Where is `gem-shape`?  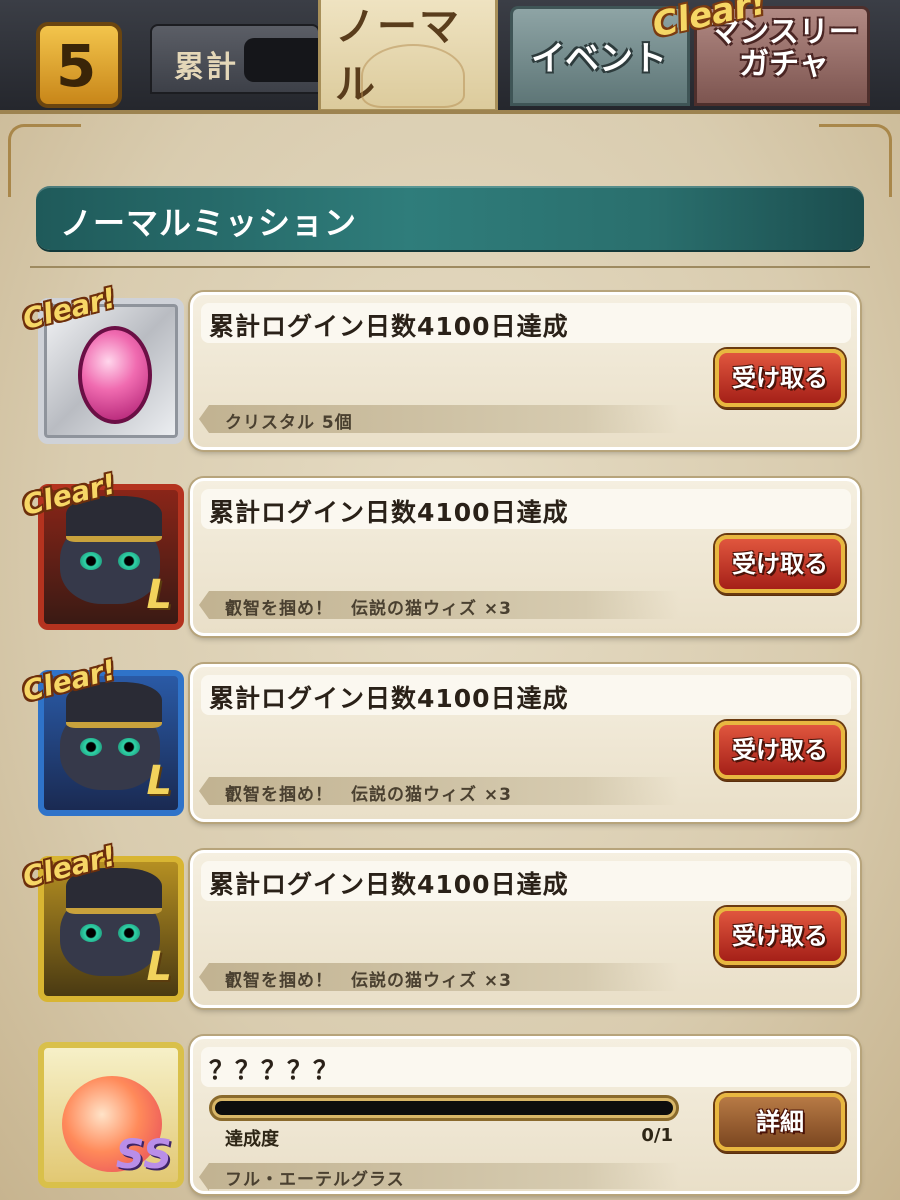 gem-shape is located at coordinates (115, 375).